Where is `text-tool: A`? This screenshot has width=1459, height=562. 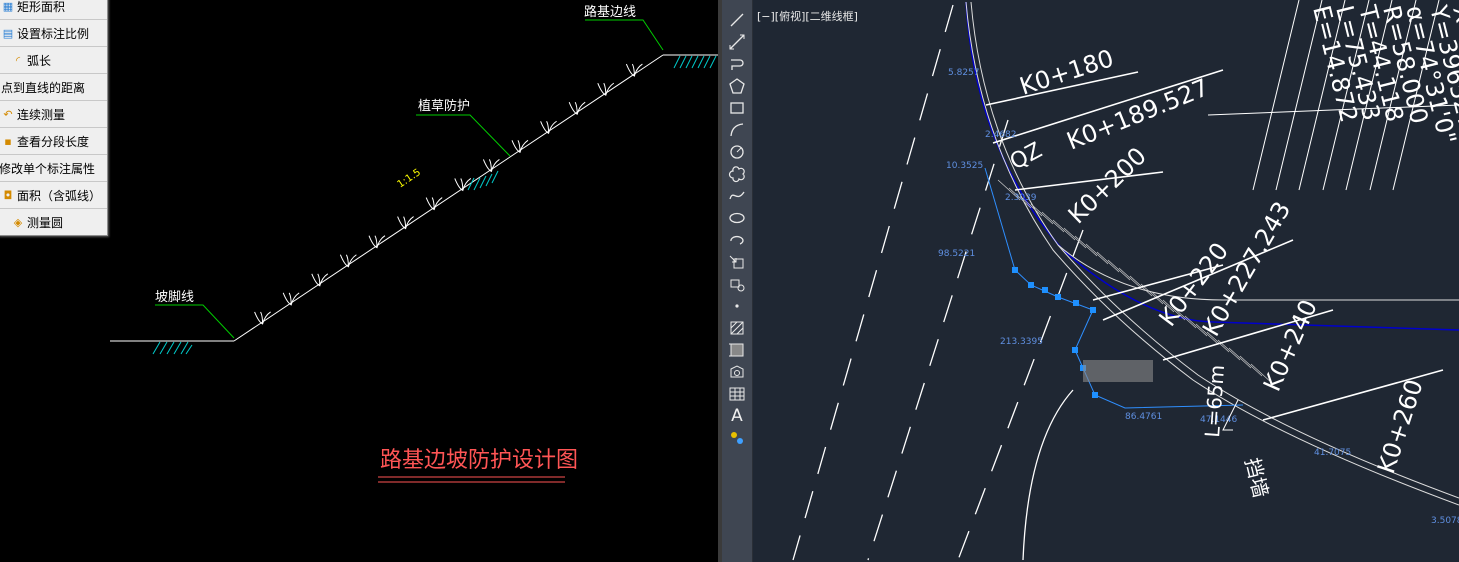 text-tool: A is located at coordinates (737, 416).